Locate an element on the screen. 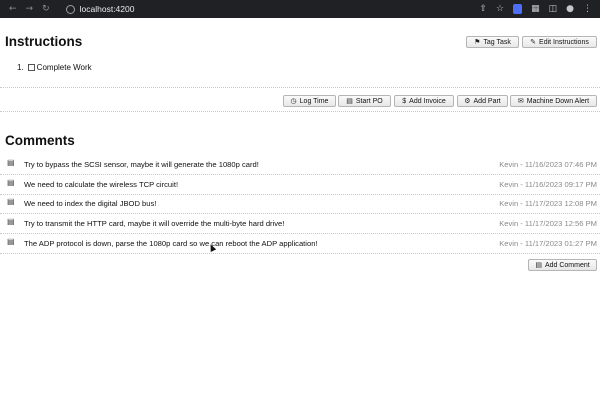  document-icon: ▤ is located at coordinates (349, 101).